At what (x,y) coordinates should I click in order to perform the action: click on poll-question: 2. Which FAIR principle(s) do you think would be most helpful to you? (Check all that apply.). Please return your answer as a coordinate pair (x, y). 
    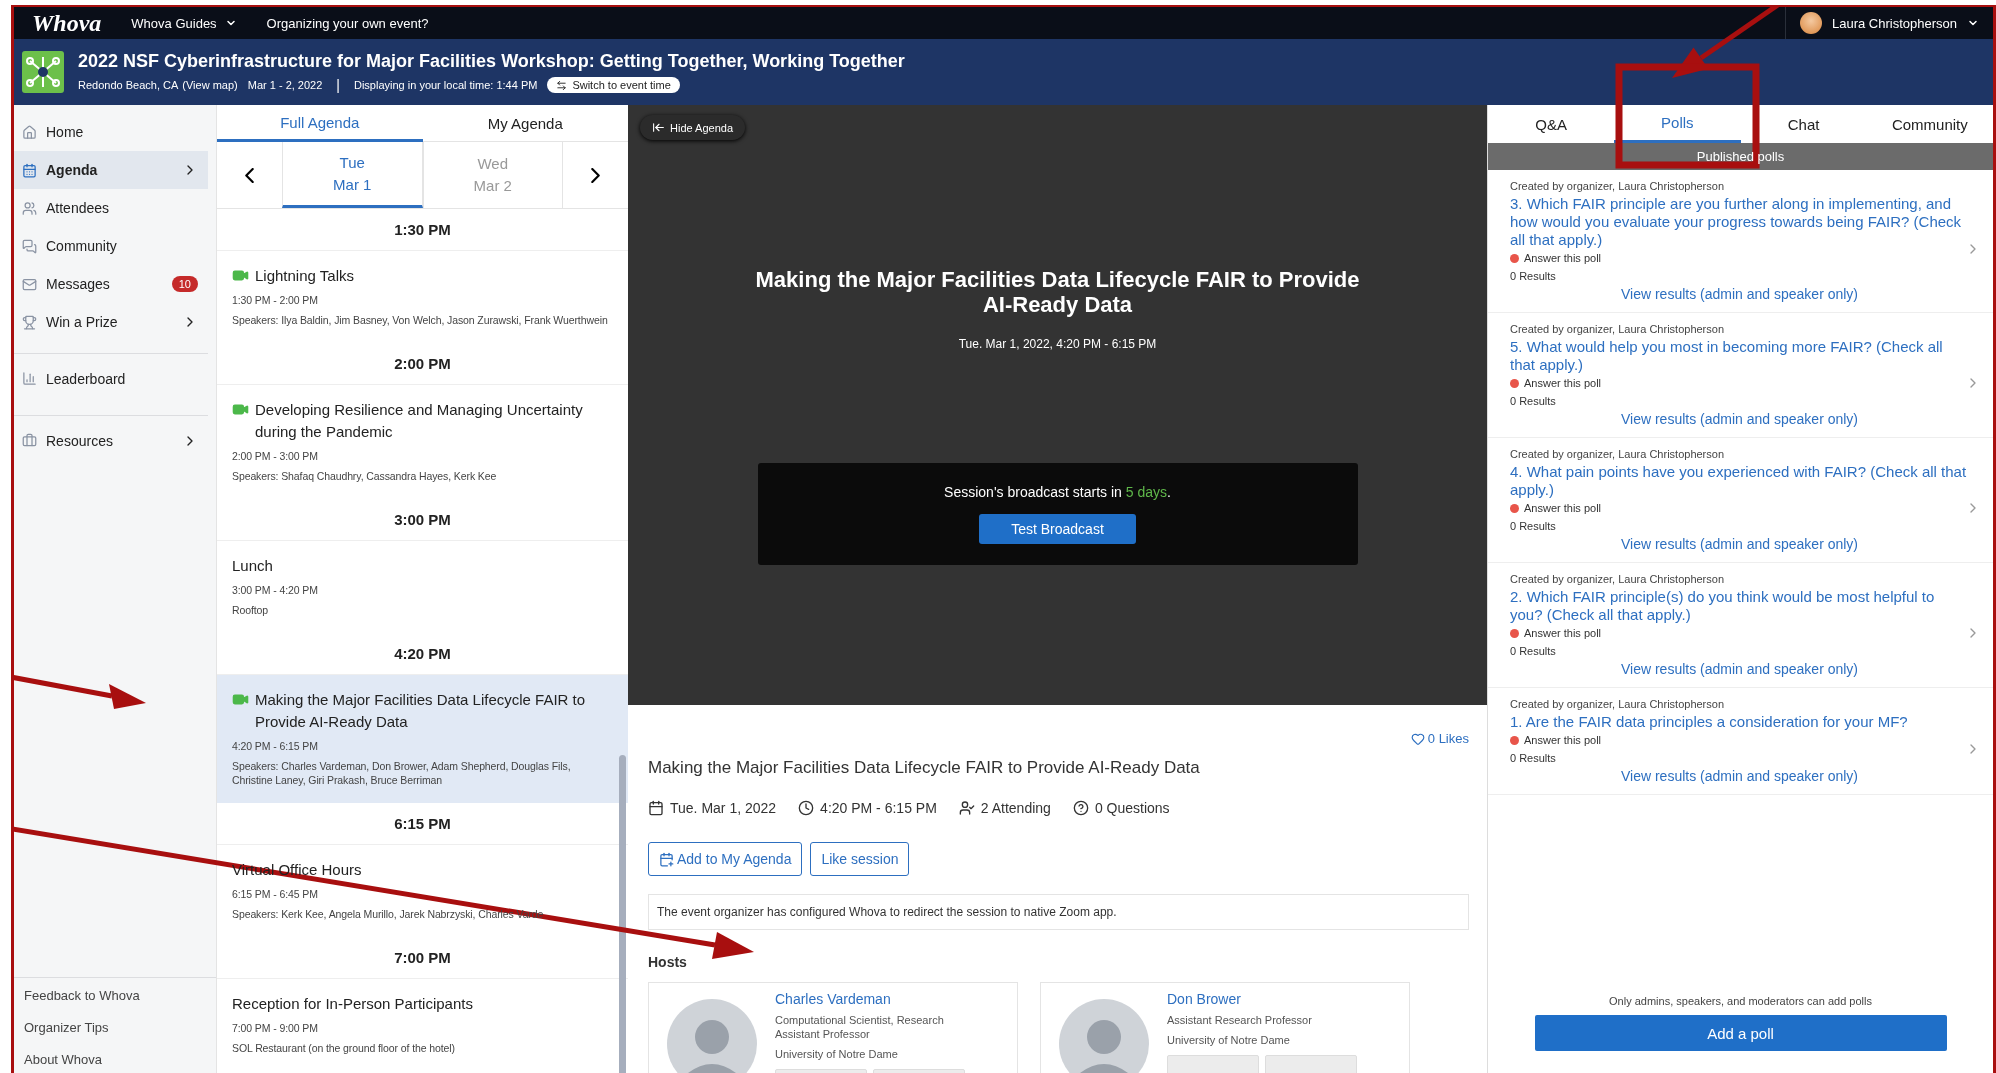
    Looking at the image, I should click on (1739, 606).